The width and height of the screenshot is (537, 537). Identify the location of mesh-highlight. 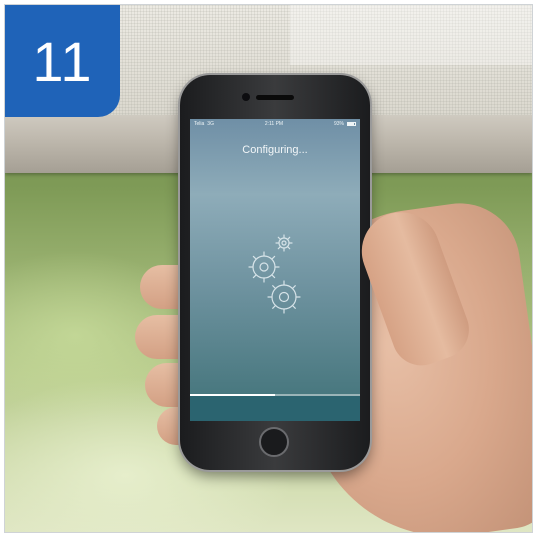
(411, 35).